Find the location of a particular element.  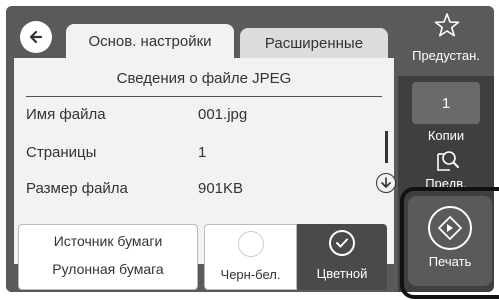

back-button is located at coordinates (36, 37).